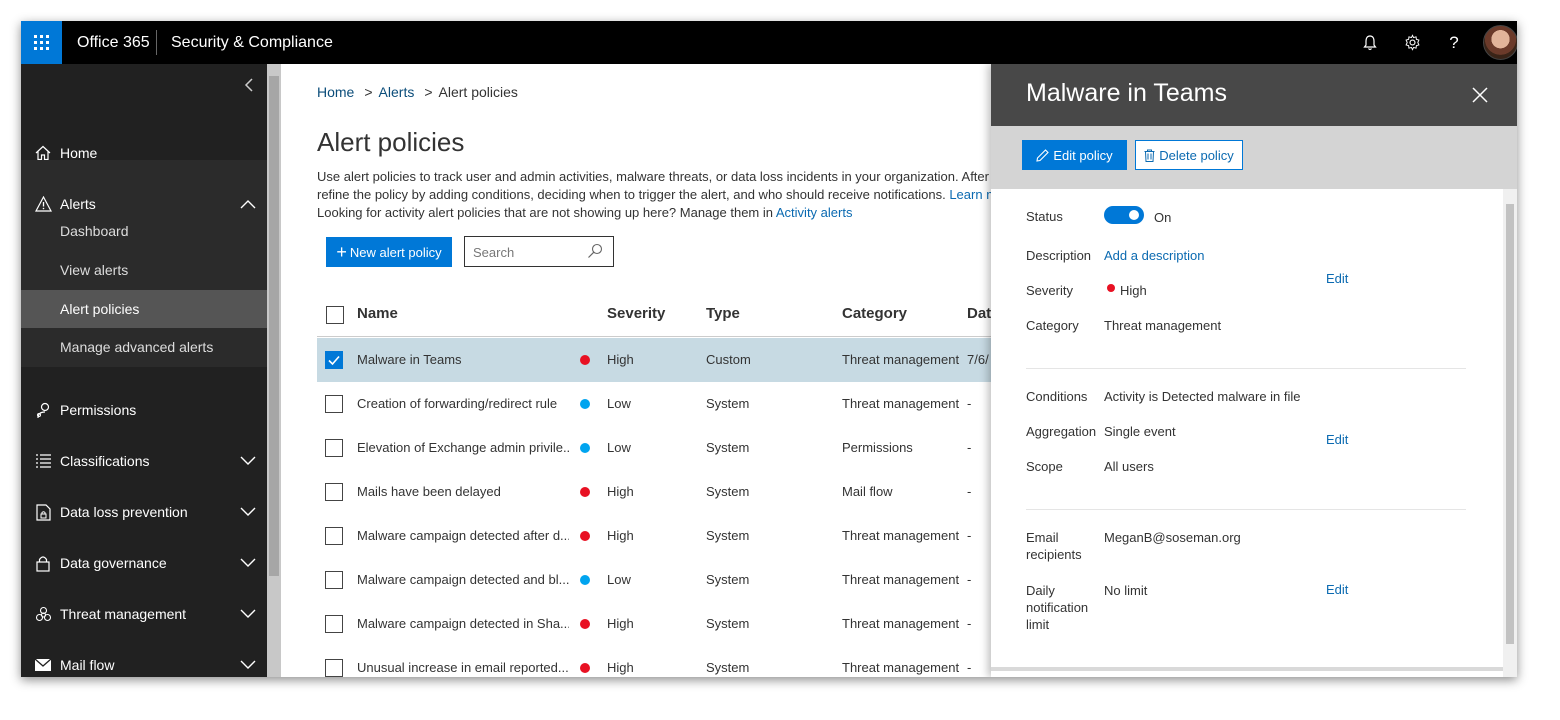 The height and width of the screenshot is (720, 1560). I want to click on edit-link-notifications: Edit, so click(1337, 589).